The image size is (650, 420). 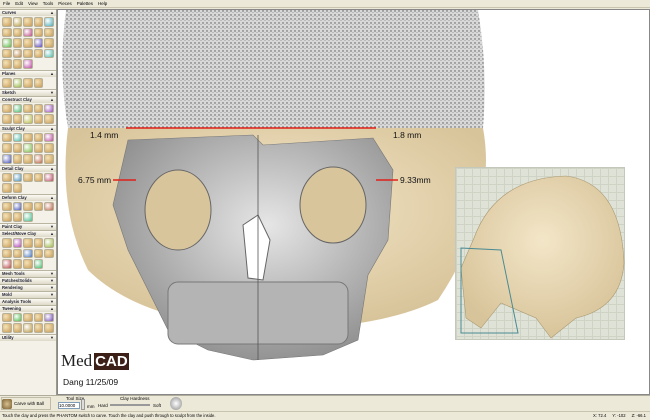 What do you see at coordinates (176, 403) in the screenshot?
I see `phantom-device-icon` at bounding box center [176, 403].